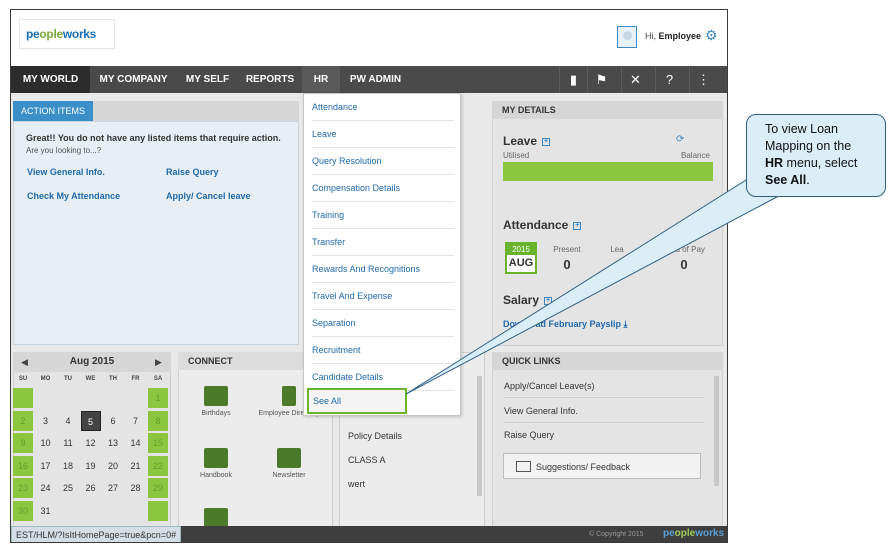 The width and height of the screenshot is (894, 548). What do you see at coordinates (808, 180) in the screenshot?
I see `callout-text: .` at bounding box center [808, 180].